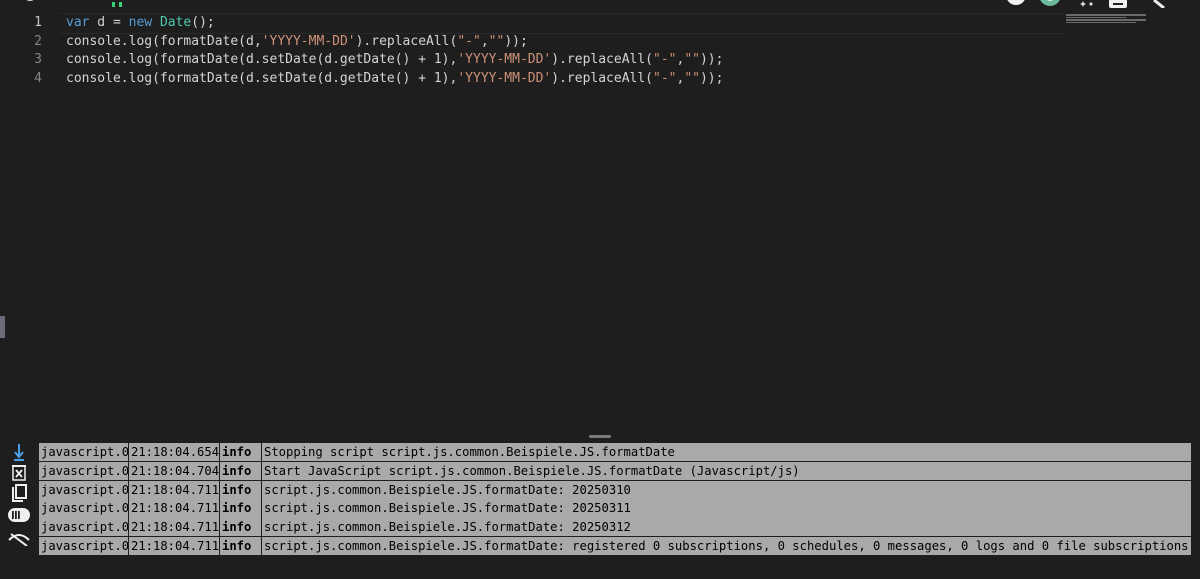 This screenshot has height=579, width=1200. Describe the element at coordinates (2, 327) in the screenshot. I see `panel-edge-marker` at that location.